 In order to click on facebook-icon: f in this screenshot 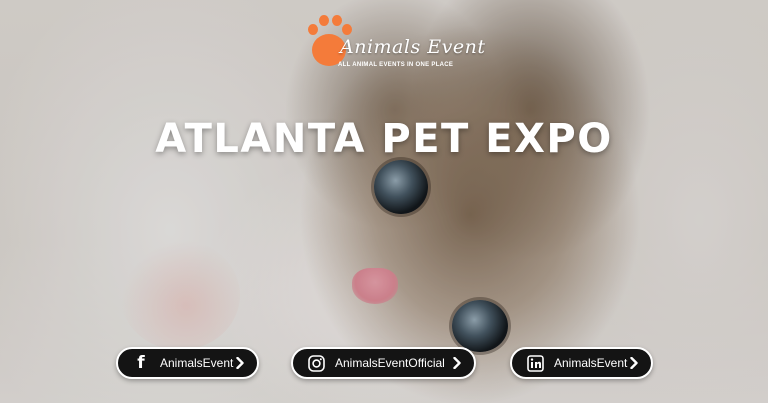, I will do `click(141, 362)`.